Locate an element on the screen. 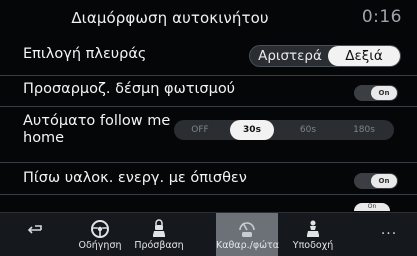 The image size is (417, 256). person-car-icon is located at coordinates (313, 229).